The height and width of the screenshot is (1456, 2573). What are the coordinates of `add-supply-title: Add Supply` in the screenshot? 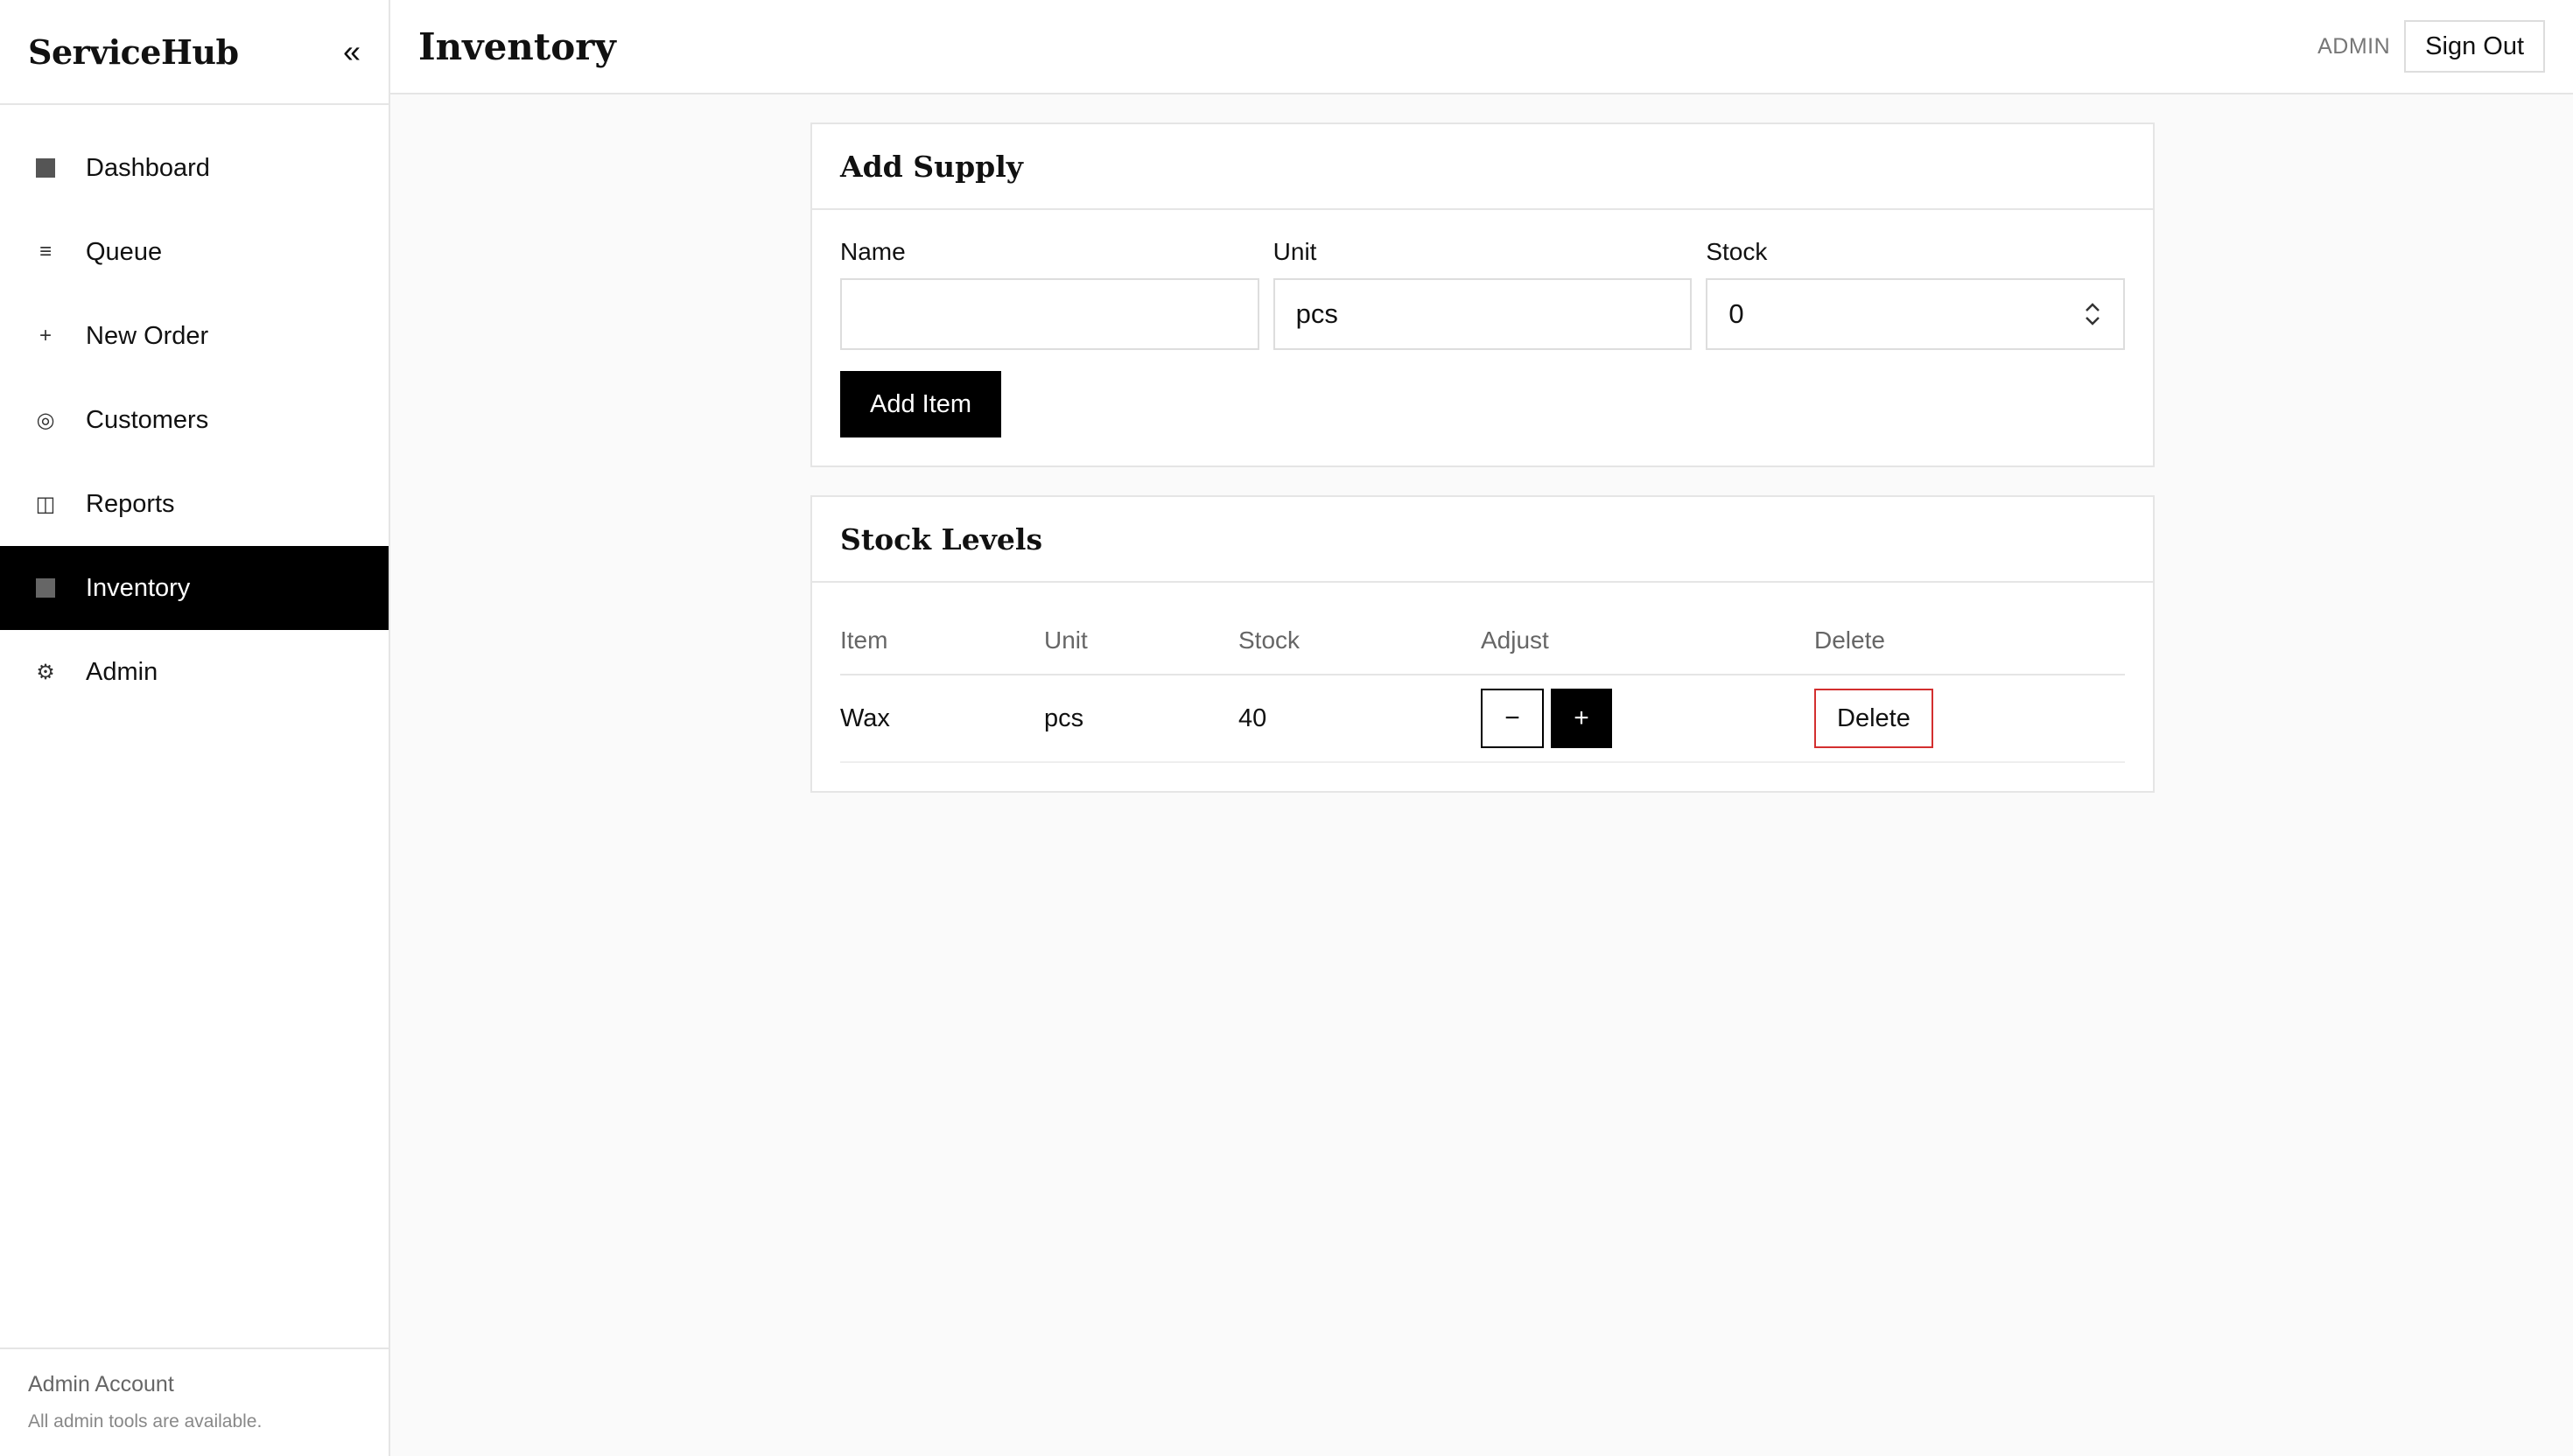 It's located at (931, 166).